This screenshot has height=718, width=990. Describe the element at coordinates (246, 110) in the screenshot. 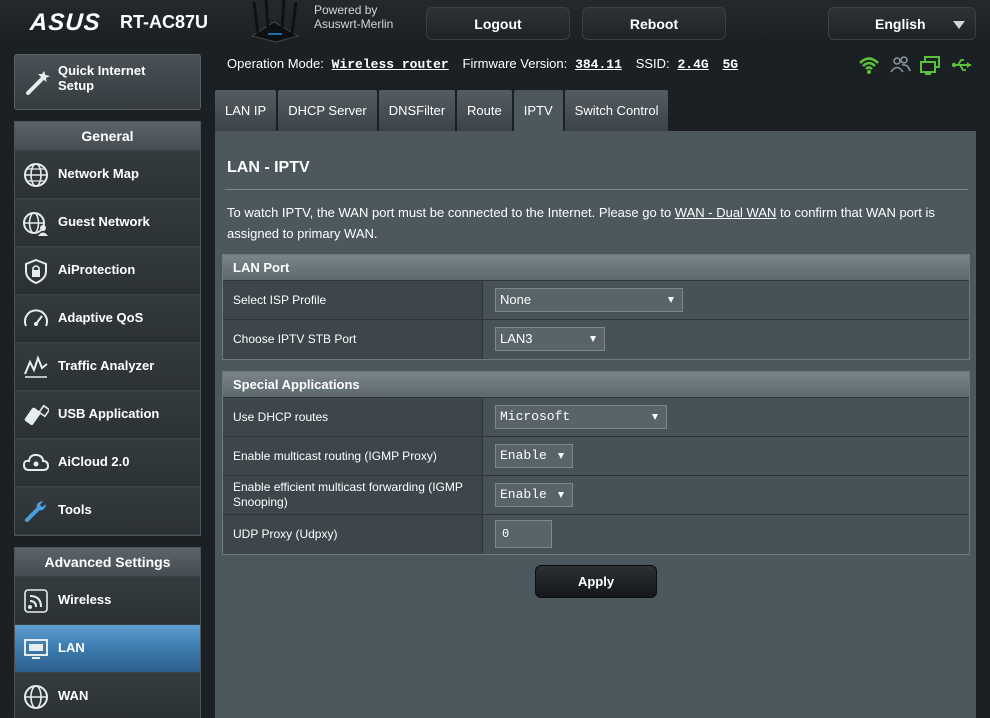

I see `tab-lan-ip: LAN IP` at that location.